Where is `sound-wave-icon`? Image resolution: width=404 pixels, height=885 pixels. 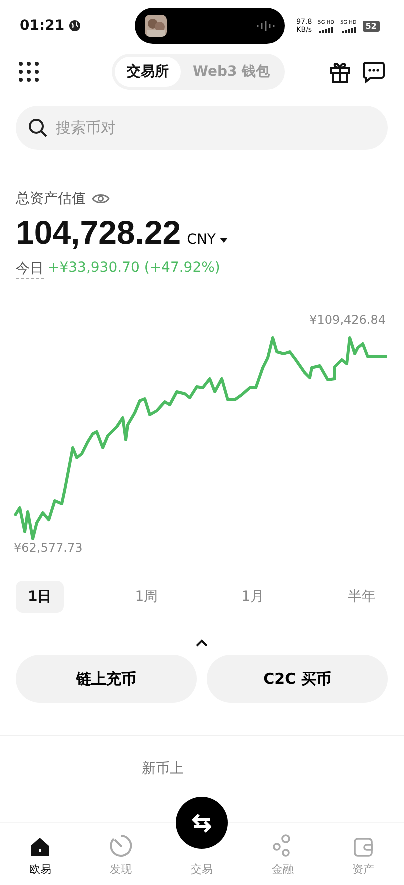 sound-wave-icon is located at coordinates (265, 26).